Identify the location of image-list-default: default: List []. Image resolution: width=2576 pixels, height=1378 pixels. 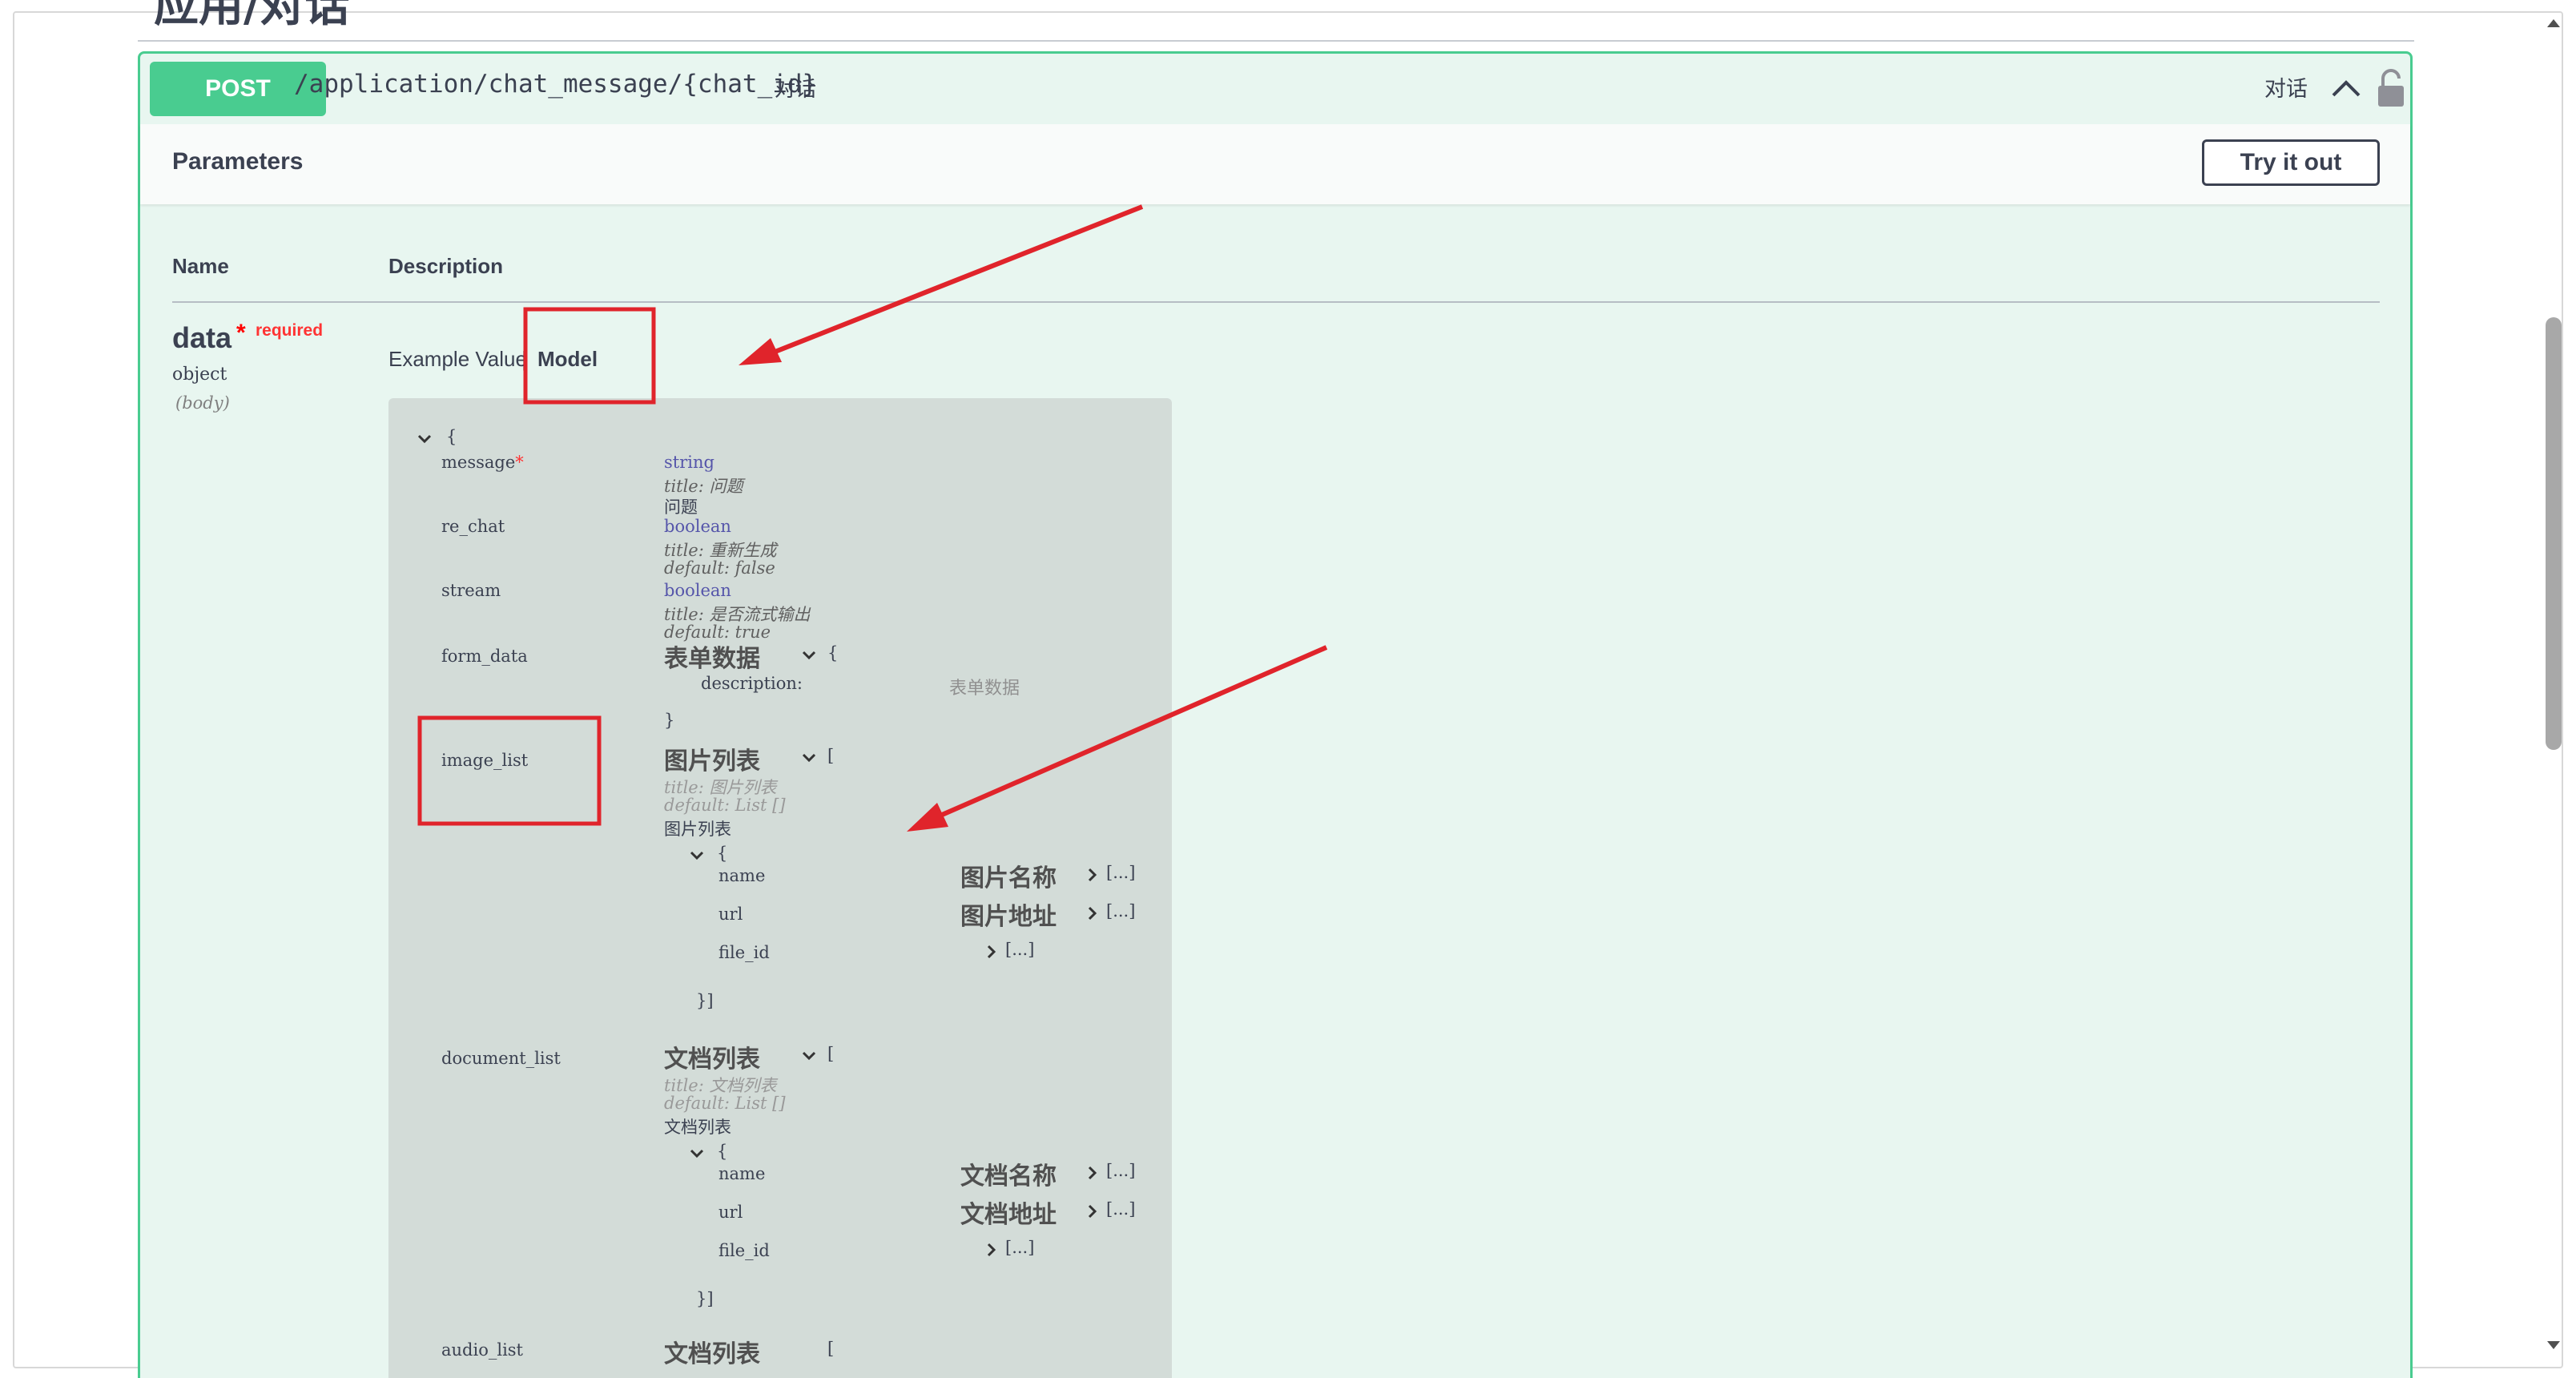
(725, 805).